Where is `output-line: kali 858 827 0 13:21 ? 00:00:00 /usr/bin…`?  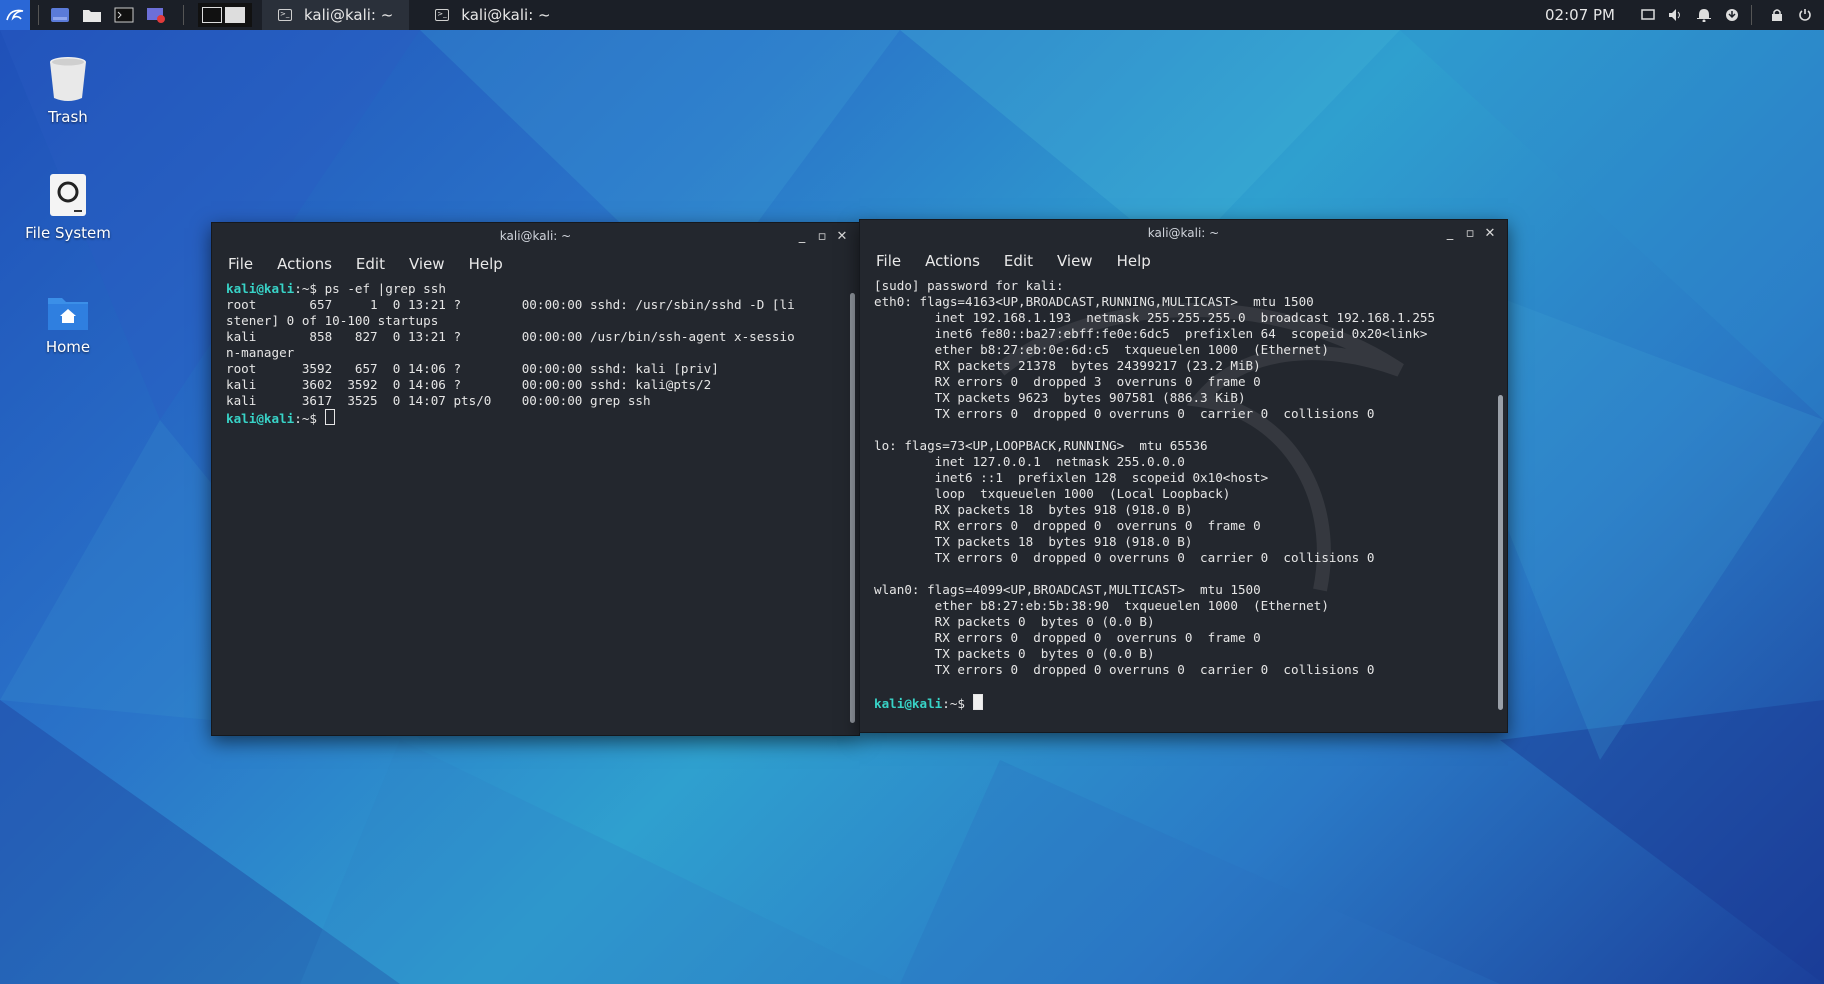 output-line: kali 858 827 0 13:21 ? 00:00:00 /usr/bin… is located at coordinates (510, 336).